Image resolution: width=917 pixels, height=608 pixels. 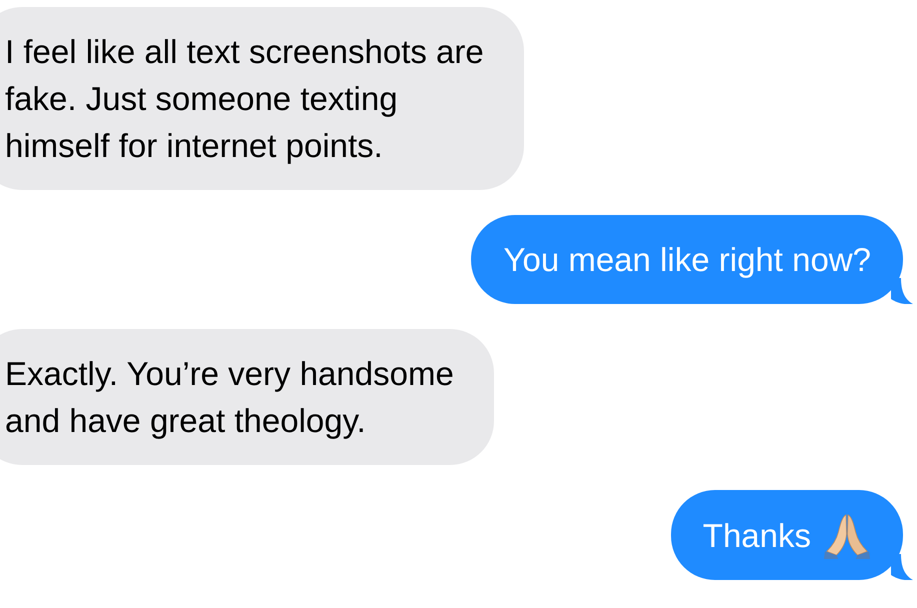 What do you see at coordinates (756, 536) in the screenshot?
I see `message-text: Thanks` at bounding box center [756, 536].